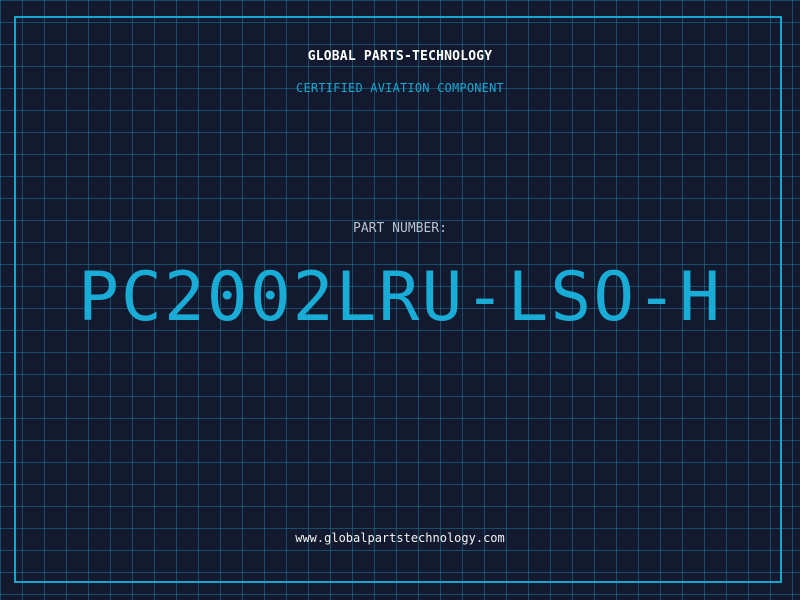 The height and width of the screenshot is (600, 800). What do you see at coordinates (400, 56) in the screenshot?
I see `company-name: GLOBAL PARTS-TECHNOLOGY` at bounding box center [400, 56].